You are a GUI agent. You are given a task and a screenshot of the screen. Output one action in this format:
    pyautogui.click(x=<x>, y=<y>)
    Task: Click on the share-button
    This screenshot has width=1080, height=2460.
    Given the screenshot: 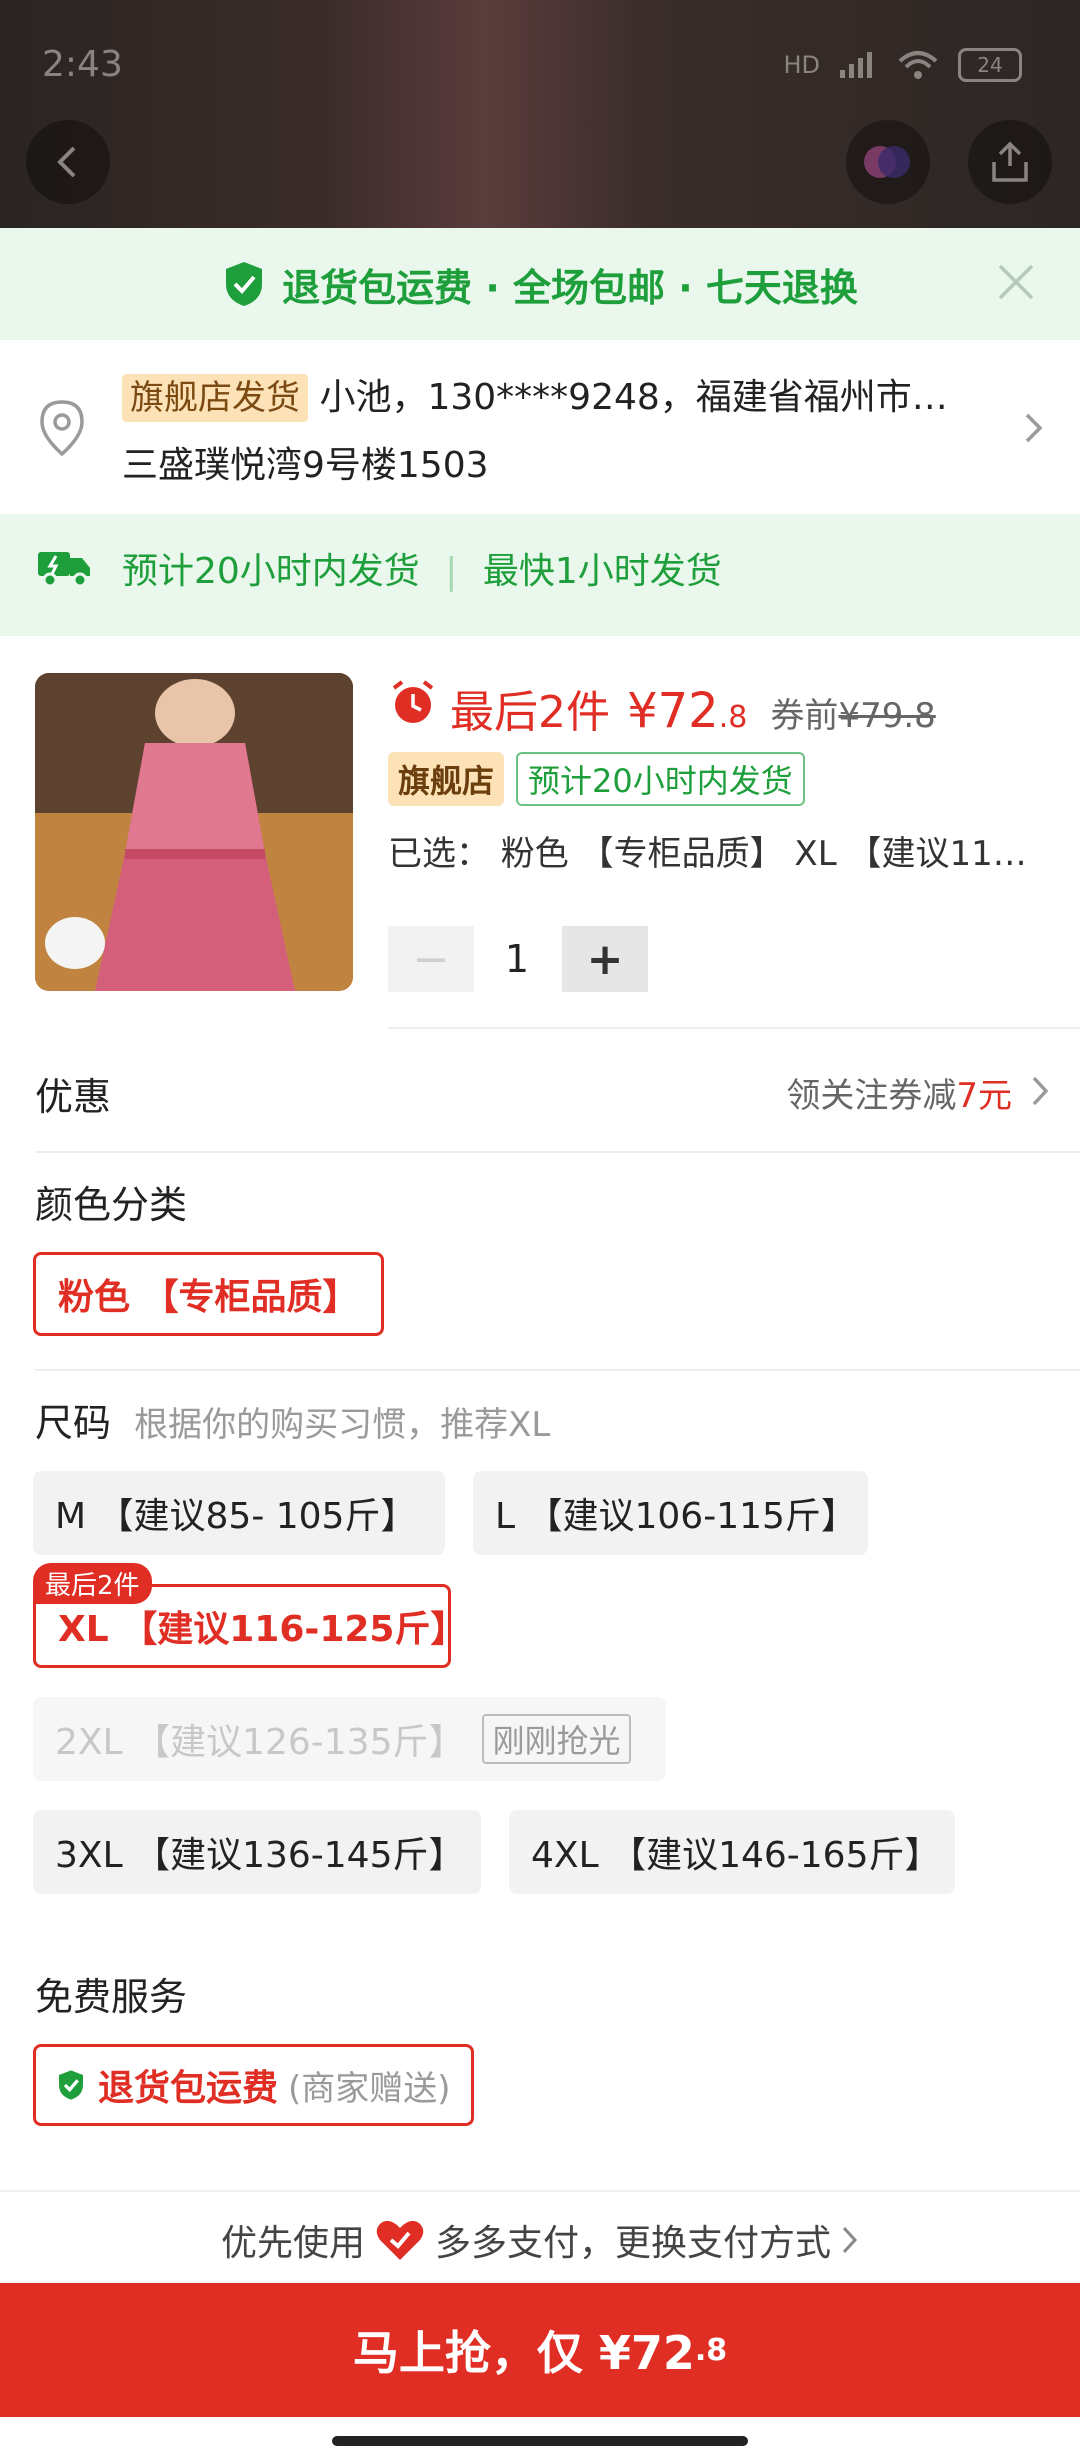 What is the action you would take?
    pyautogui.click(x=1010, y=162)
    